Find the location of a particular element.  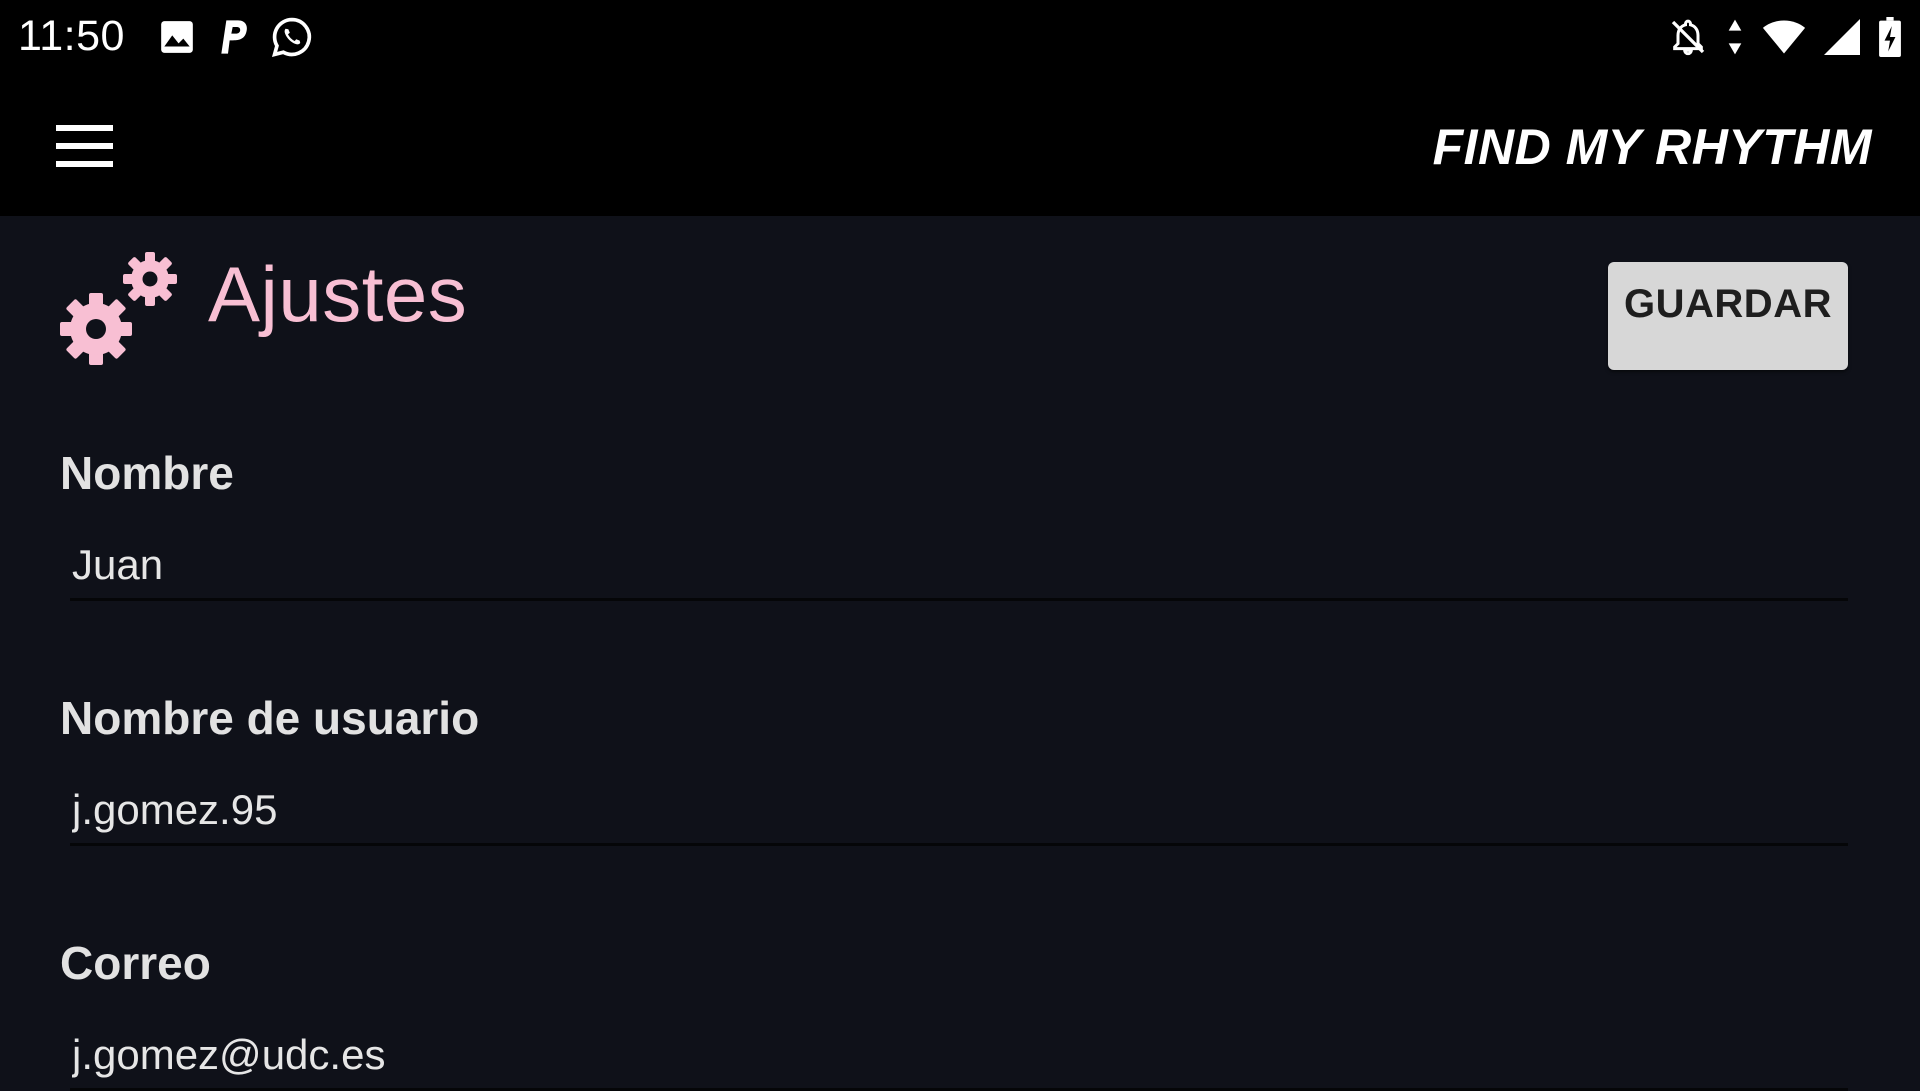

name-label: Nombre is located at coordinates (147, 473).